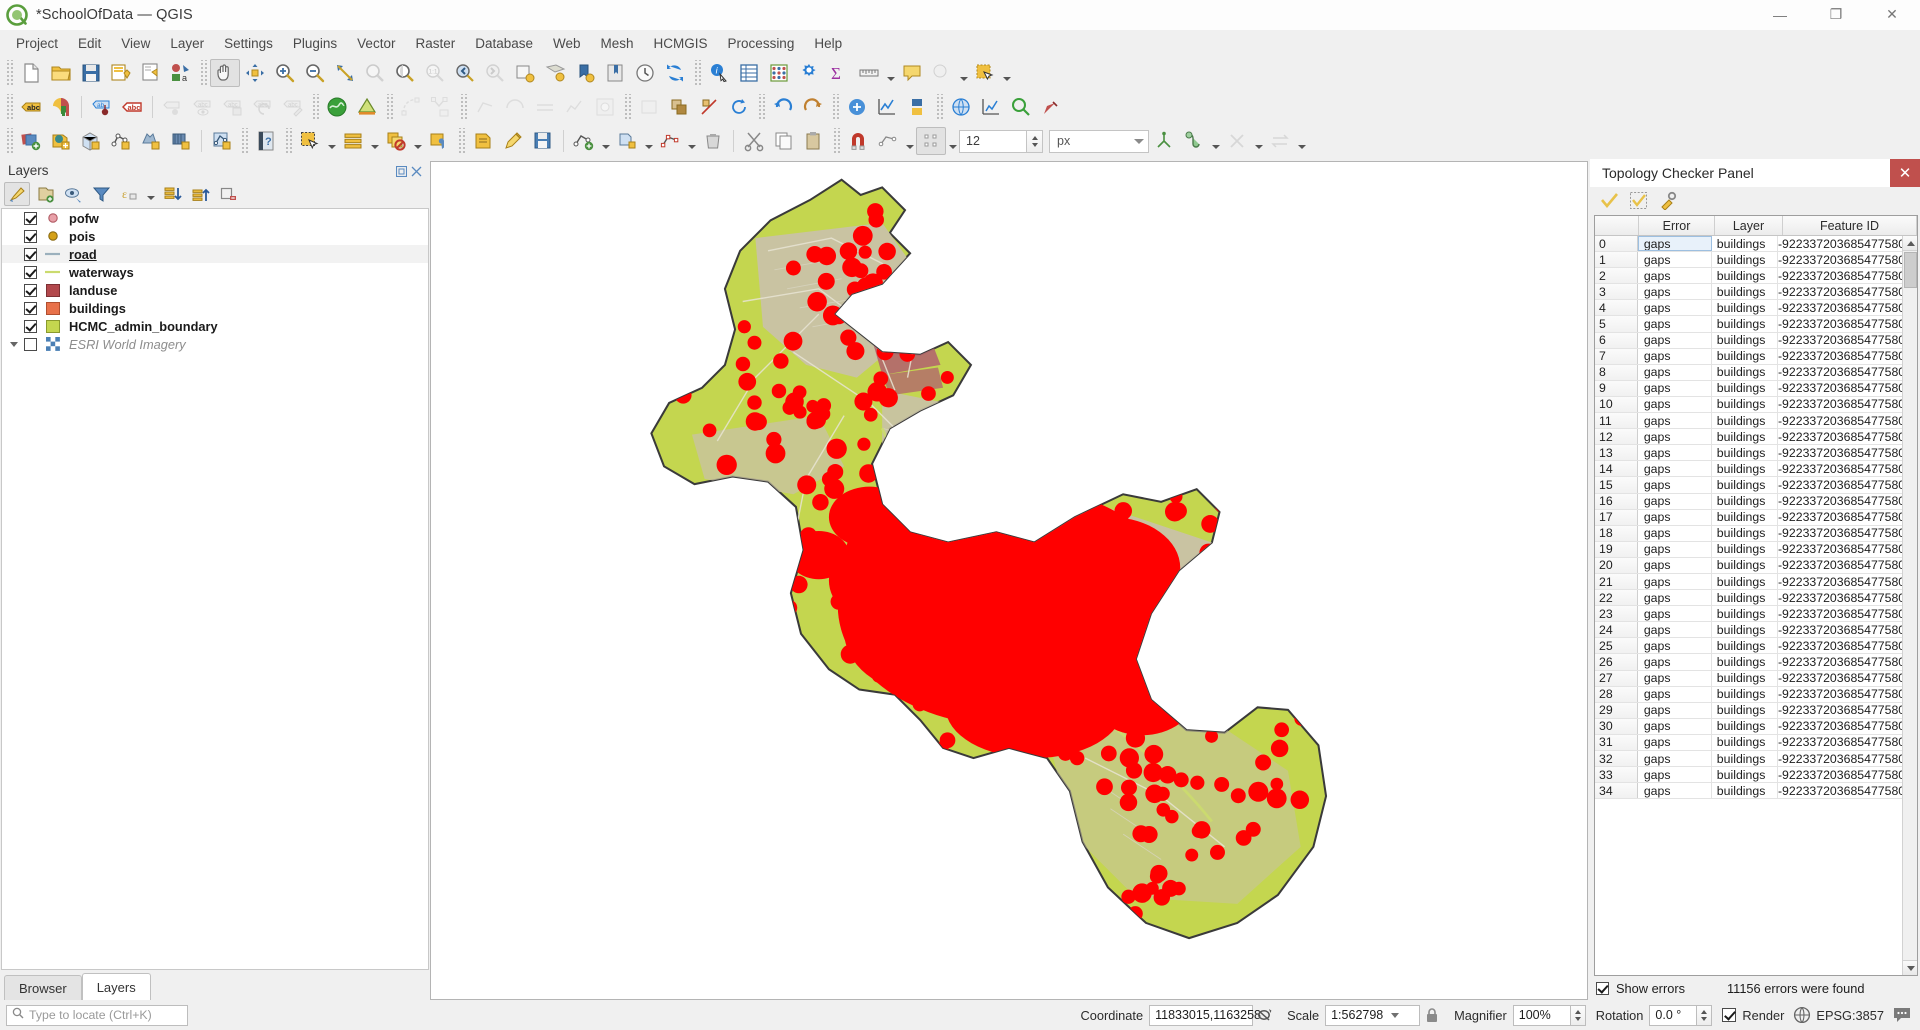  Describe the element at coordinates (1756, 308) in the screenshot. I see `table-row: 4 gaps buildings -9223372036854775808` at that location.